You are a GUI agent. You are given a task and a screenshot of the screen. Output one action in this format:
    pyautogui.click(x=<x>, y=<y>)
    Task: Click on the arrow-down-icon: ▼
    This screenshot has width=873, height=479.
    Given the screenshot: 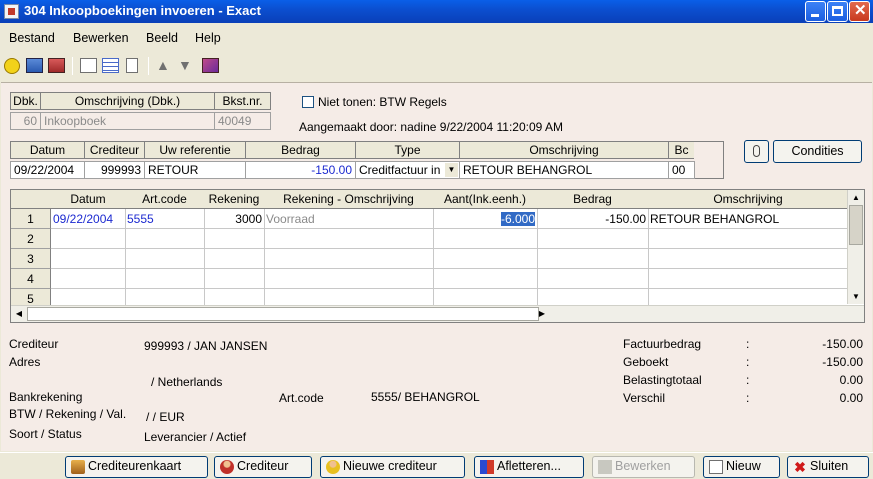 What is the action you would take?
    pyautogui.click(x=186, y=65)
    